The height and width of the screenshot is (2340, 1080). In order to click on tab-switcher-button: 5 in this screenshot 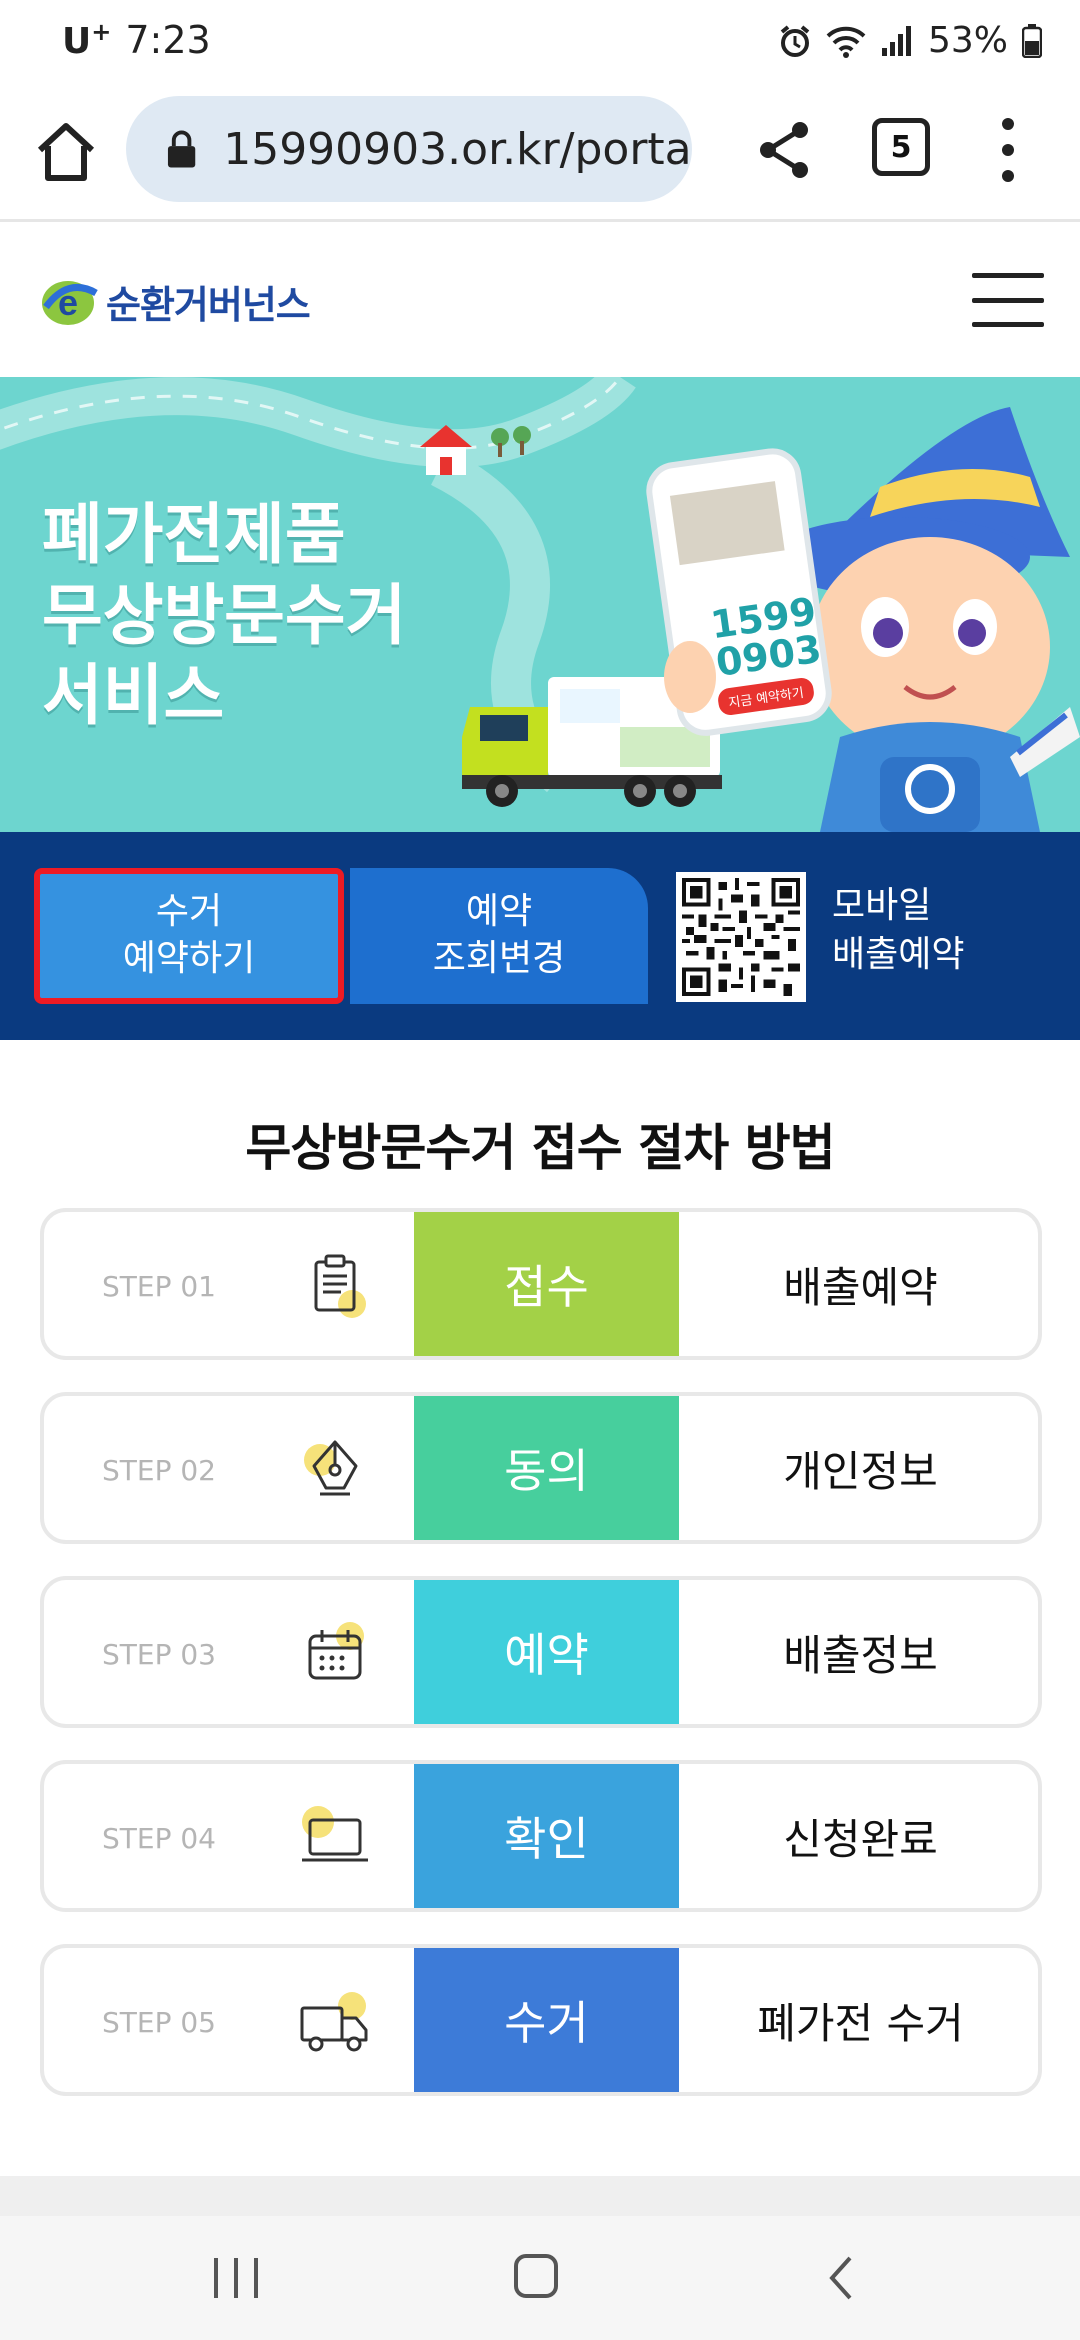, I will do `click(901, 147)`.